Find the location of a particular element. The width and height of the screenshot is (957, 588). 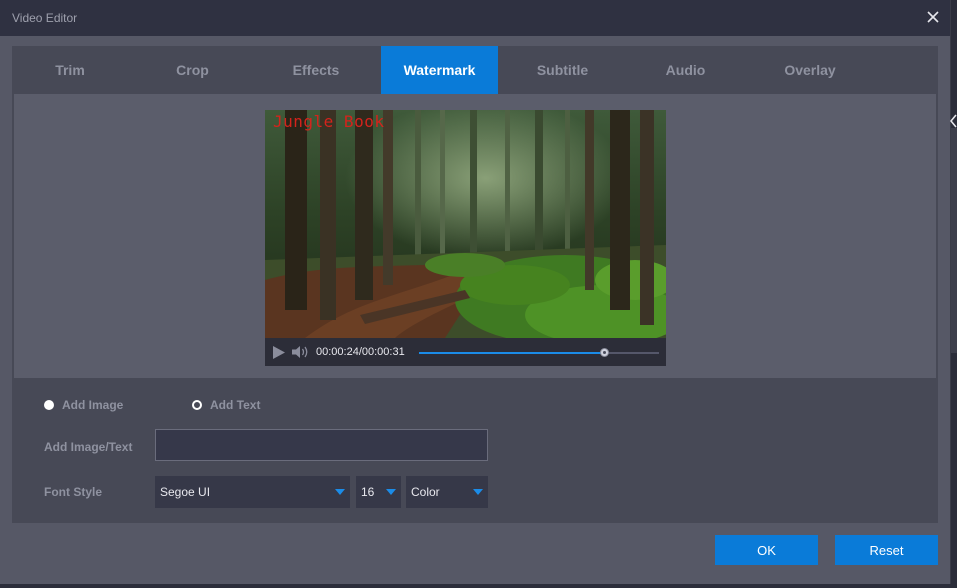

side-panel-edge is located at coordinates (954, 240).